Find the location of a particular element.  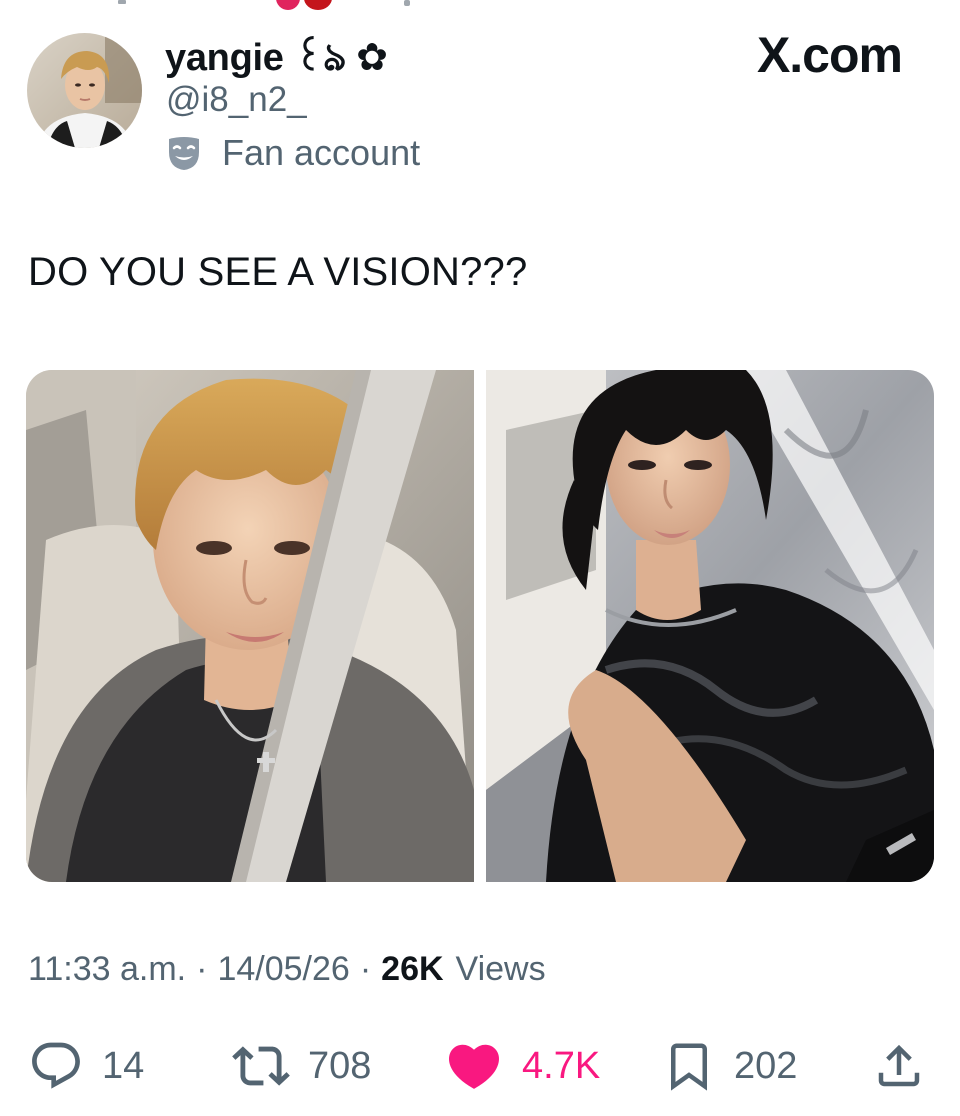

like-count: 4.7K is located at coordinates (561, 1065).